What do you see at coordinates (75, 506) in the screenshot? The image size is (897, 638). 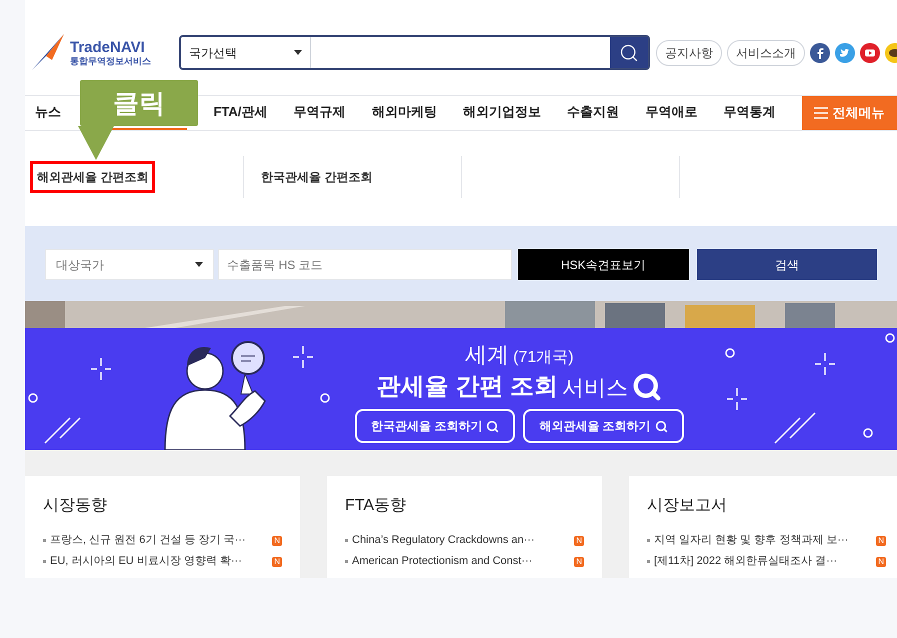 I see `card-title: 시장동향` at bounding box center [75, 506].